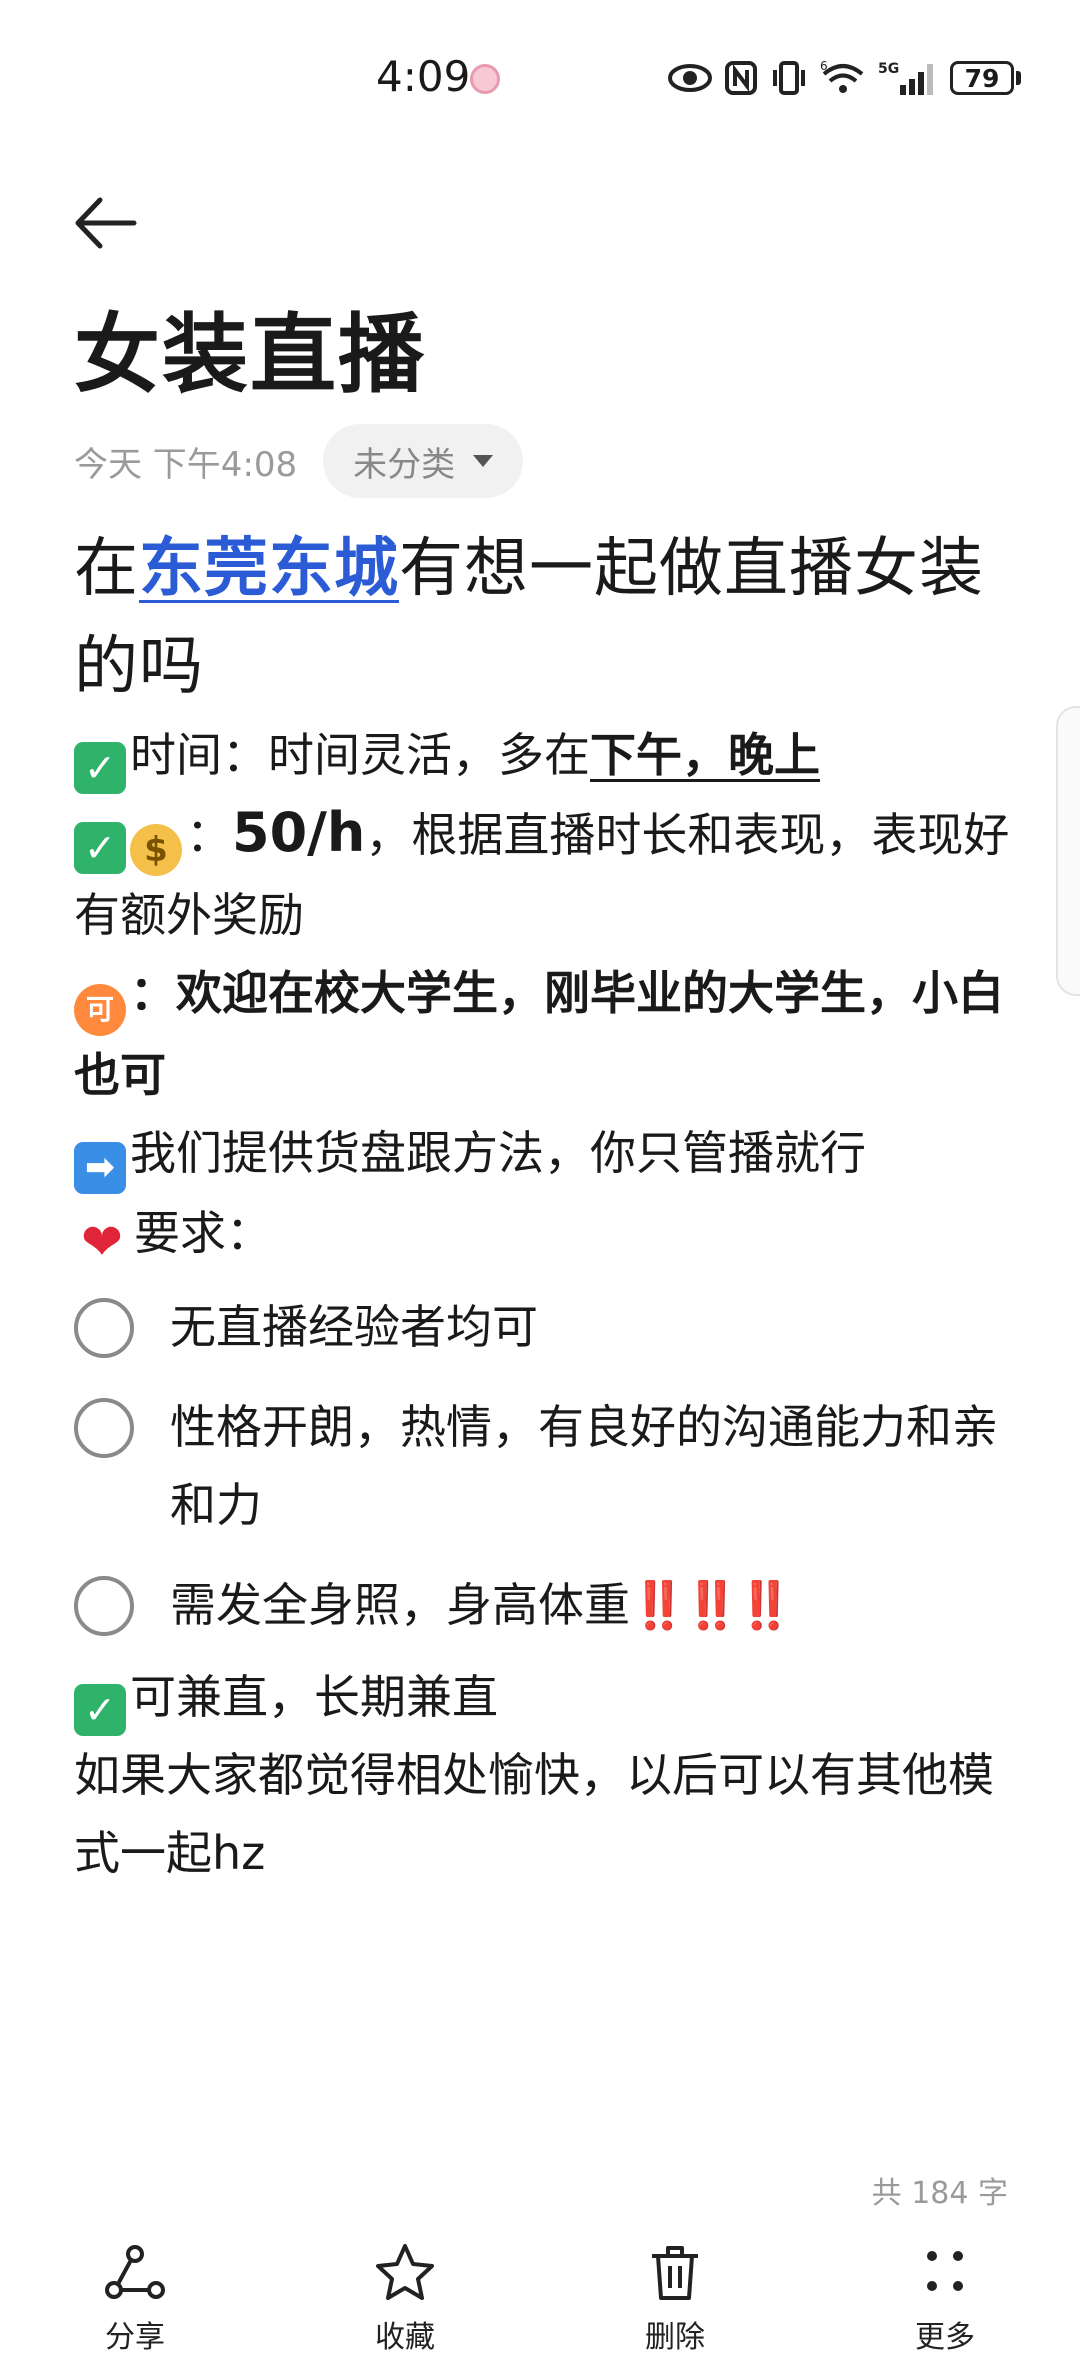 The width and height of the screenshot is (1080, 2376). Describe the element at coordinates (100, 1010) in the screenshot. I see `acceptable-icon: 可` at that location.